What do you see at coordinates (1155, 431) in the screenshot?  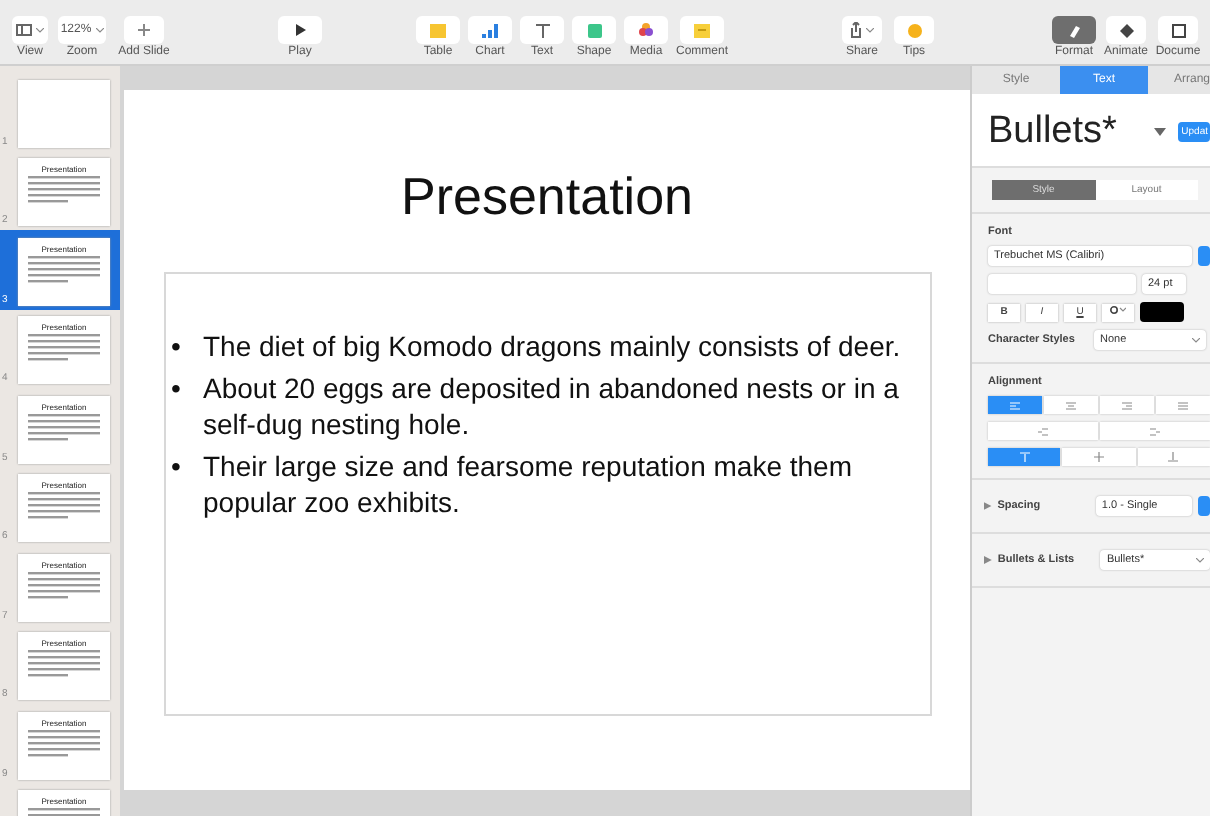 I see `indent-icon` at bounding box center [1155, 431].